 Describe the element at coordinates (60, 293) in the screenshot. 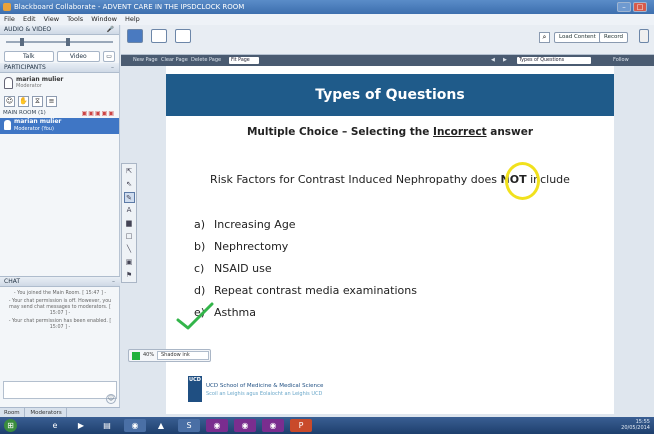

I see `chat-message: - You joined the Main Room. [ 15:47 ] -` at that location.